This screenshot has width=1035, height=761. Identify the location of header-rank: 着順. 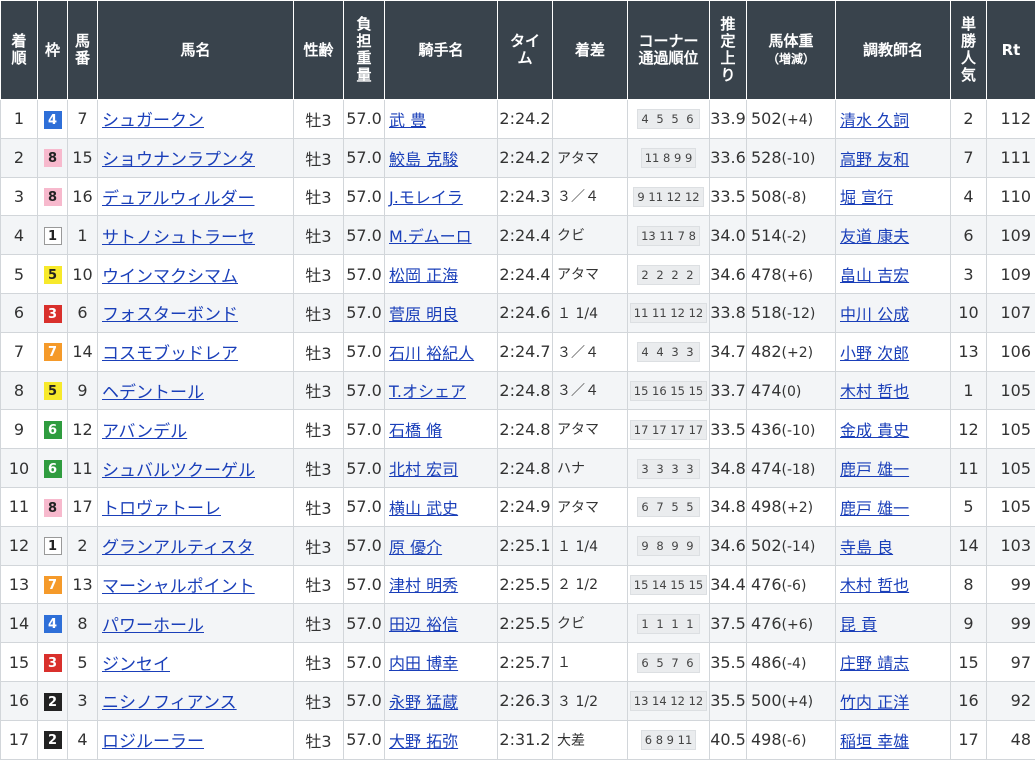
(19, 50).